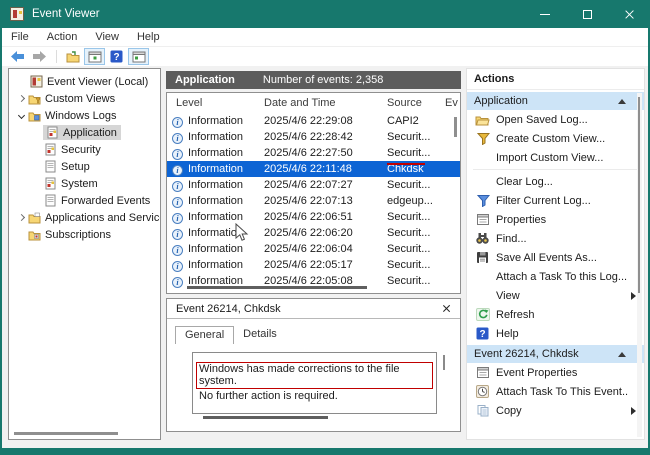 The height and width of the screenshot is (455, 650). What do you see at coordinates (300, 103) in the screenshot?
I see `column-header-date-time: Date and Time` at bounding box center [300, 103].